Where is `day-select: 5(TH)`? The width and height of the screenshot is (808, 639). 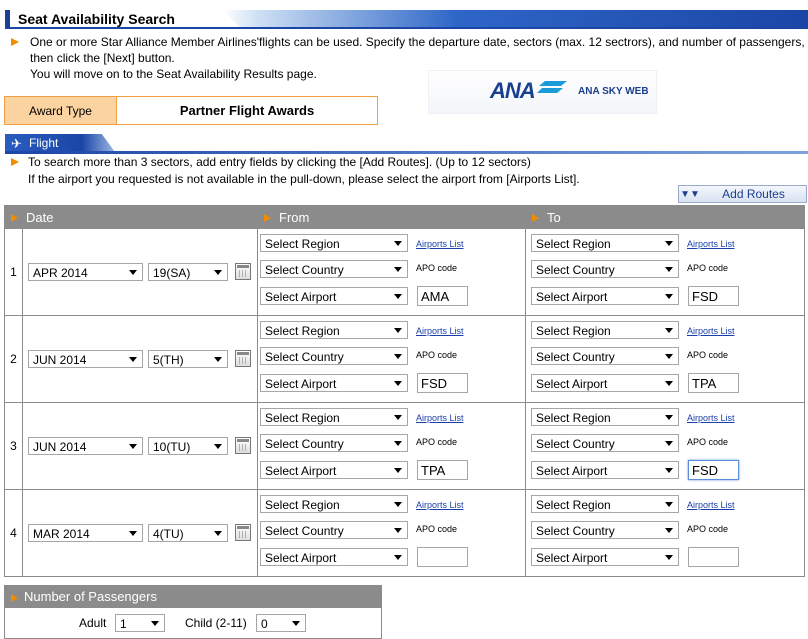
day-select: 5(TH) is located at coordinates (188, 359).